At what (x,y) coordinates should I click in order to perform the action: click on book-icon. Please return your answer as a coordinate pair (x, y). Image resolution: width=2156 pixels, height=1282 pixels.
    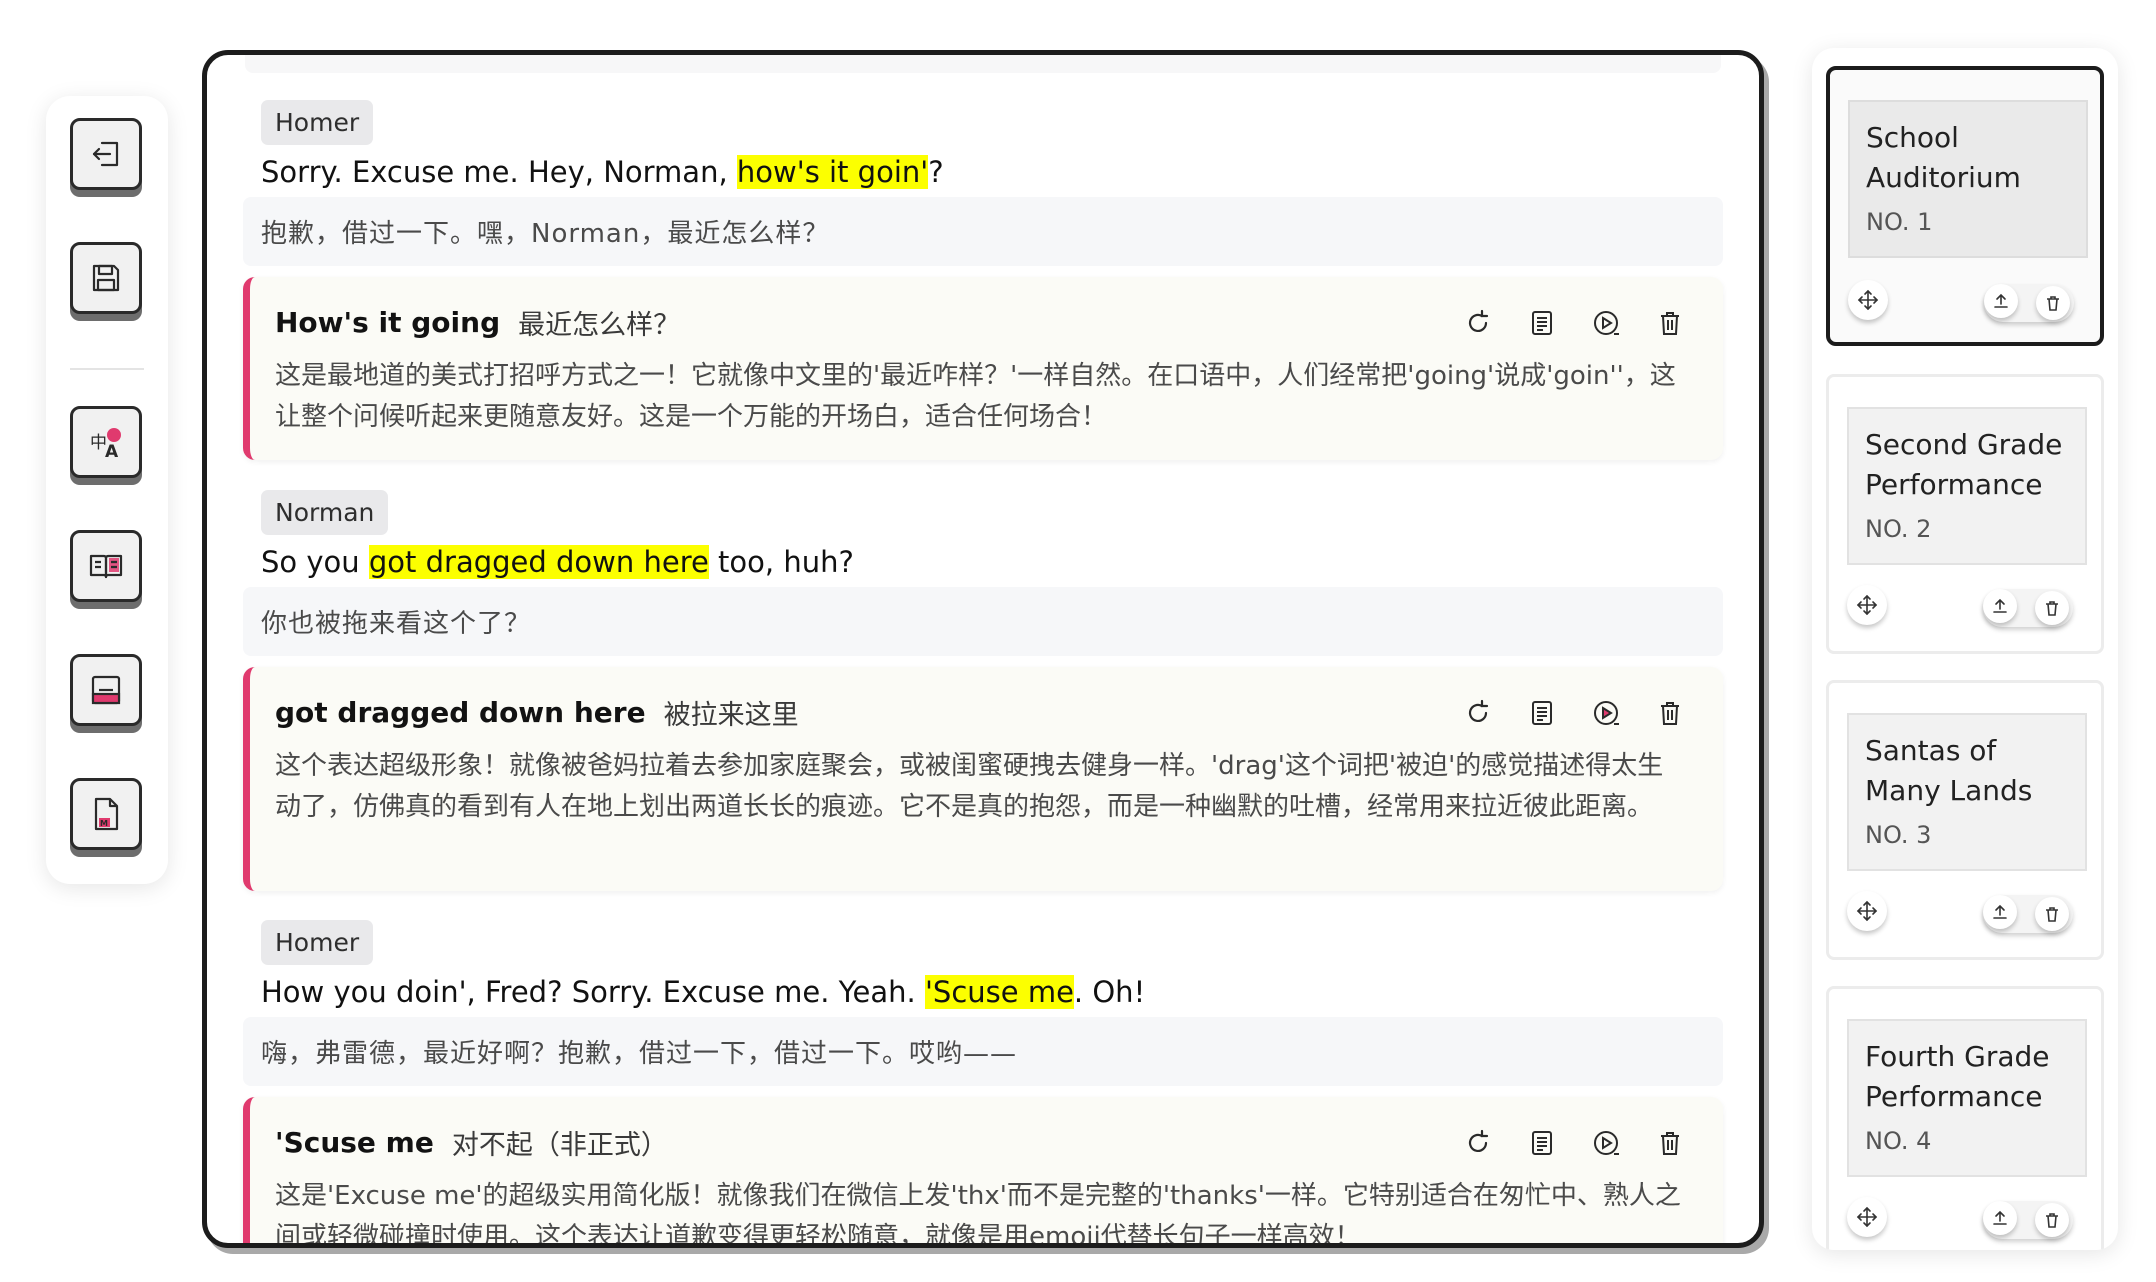
    Looking at the image, I should click on (106, 566).